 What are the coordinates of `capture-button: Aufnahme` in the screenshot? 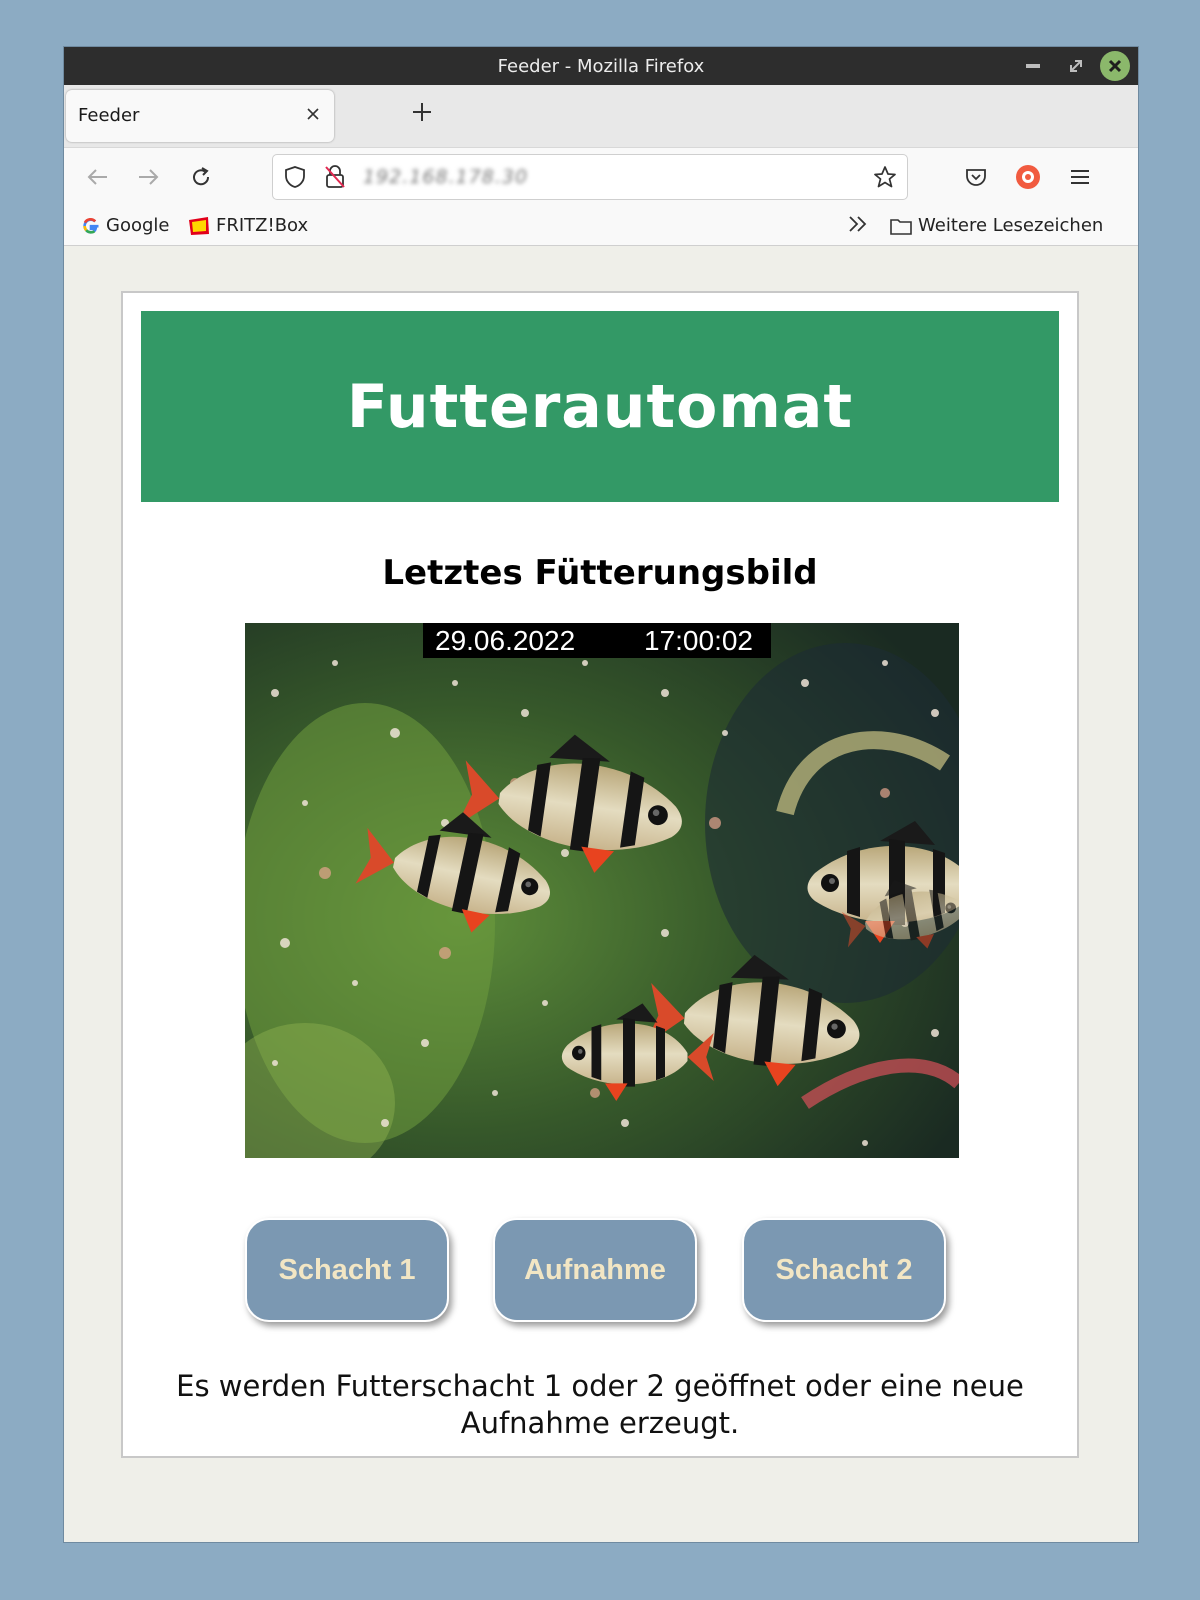 It's located at (595, 1270).